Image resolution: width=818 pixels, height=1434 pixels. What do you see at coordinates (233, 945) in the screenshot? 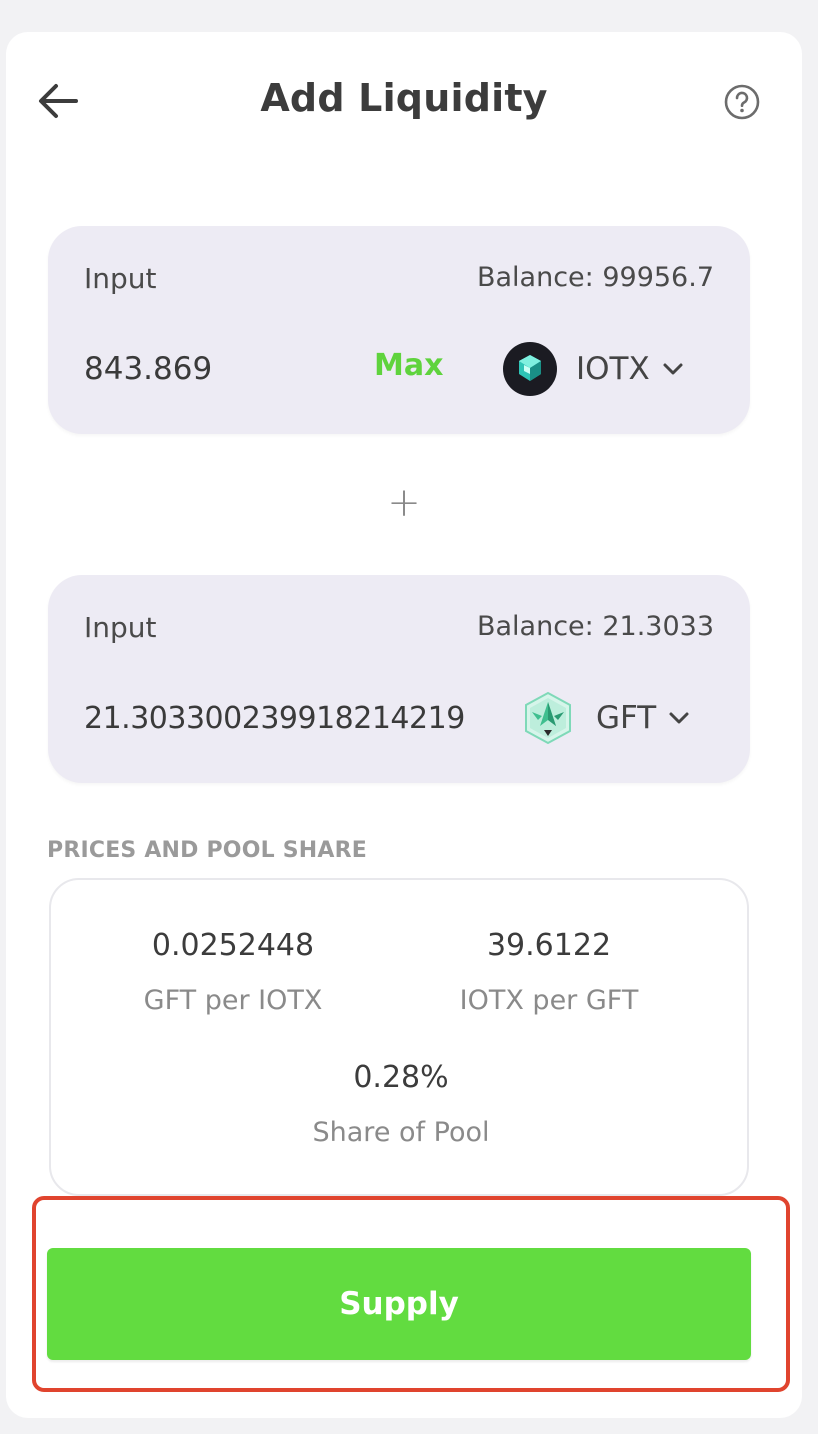
I see `rate-value: 0.0252448` at bounding box center [233, 945].